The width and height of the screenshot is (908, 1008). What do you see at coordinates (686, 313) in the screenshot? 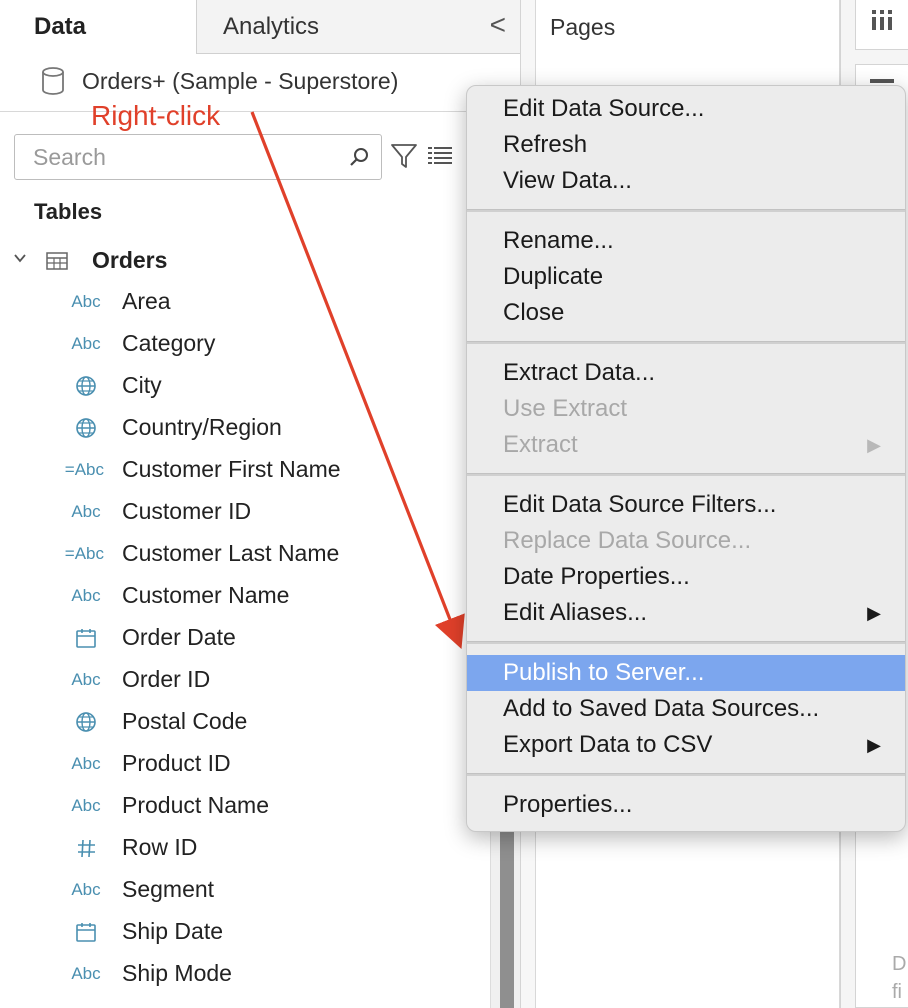
I see `menu-item-close: Close` at bounding box center [686, 313].